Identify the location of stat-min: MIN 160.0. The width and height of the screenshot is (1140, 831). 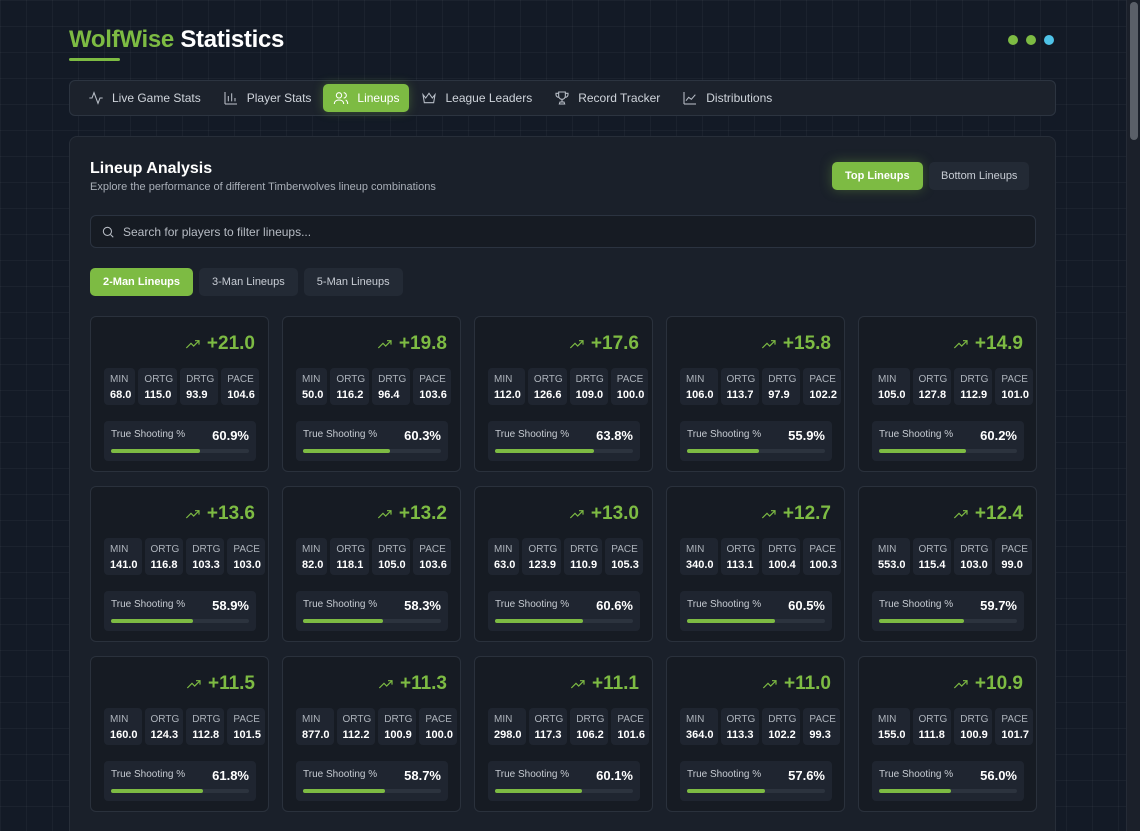
(123, 726).